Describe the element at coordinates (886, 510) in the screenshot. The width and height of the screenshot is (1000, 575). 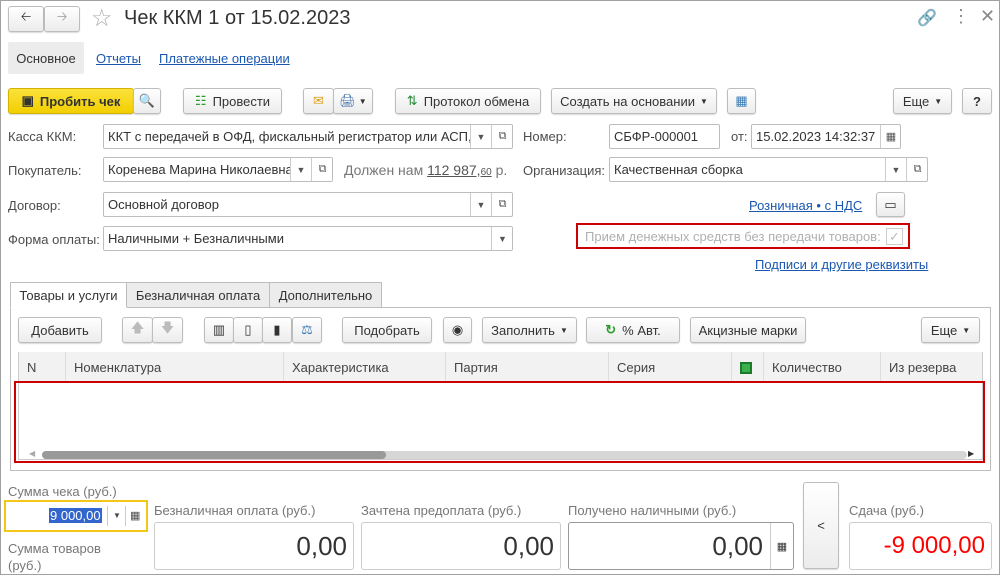
I see `change-label: Сдача (руб.)` at that location.